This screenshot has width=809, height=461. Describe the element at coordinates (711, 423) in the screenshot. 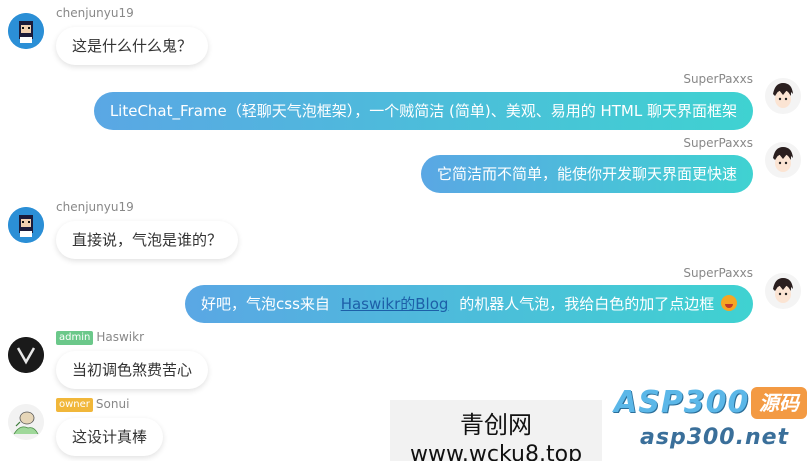

I see `site-logo: ASP300 源码 asp300.net` at that location.